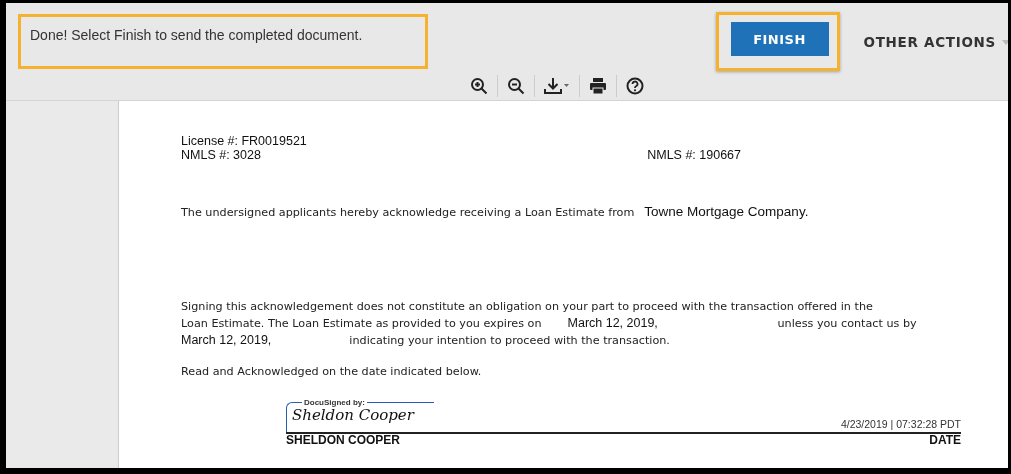 Image resolution: width=1011 pixels, height=474 pixels. I want to click on license-number: License #: FR0019521, so click(244, 141).